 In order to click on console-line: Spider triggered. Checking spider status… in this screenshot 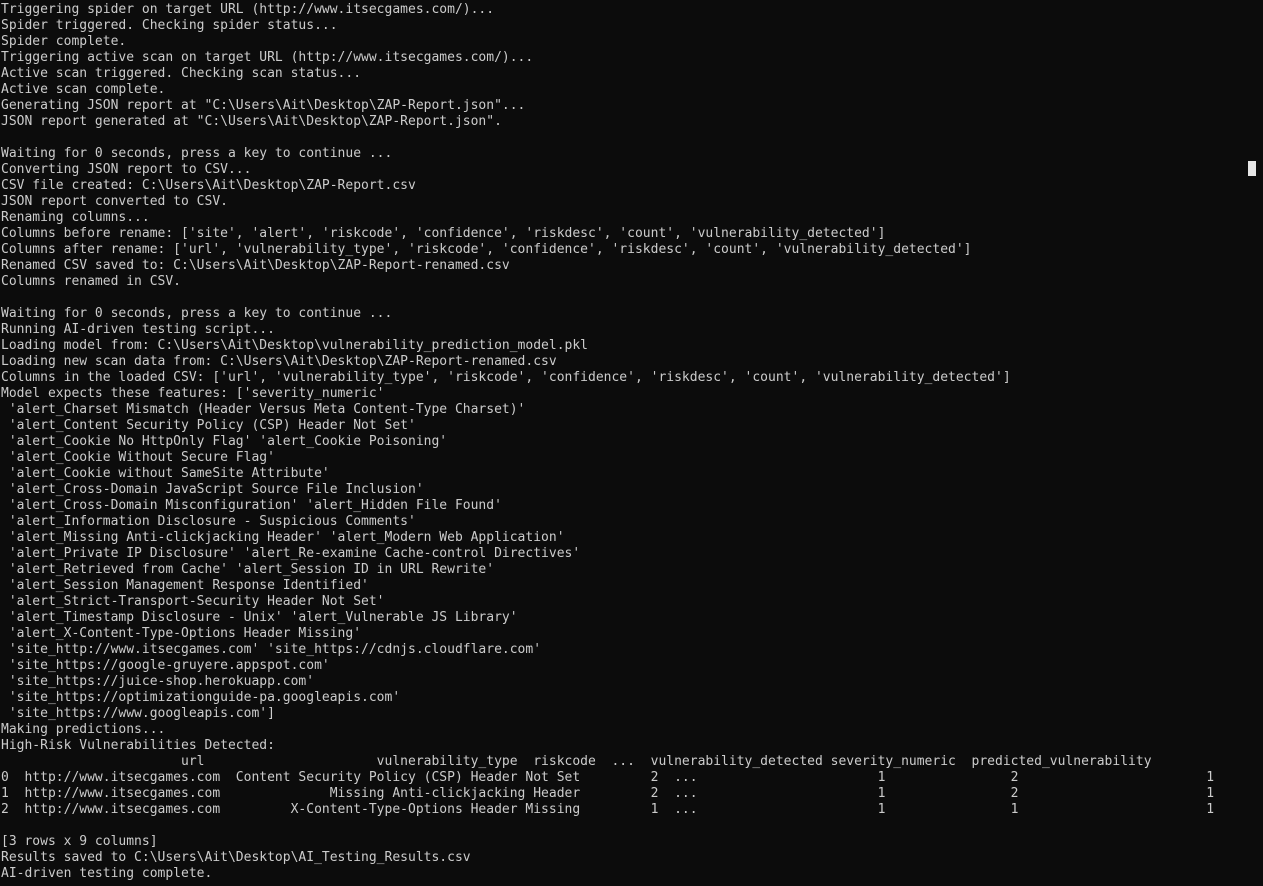, I will do `click(169, 25)`.